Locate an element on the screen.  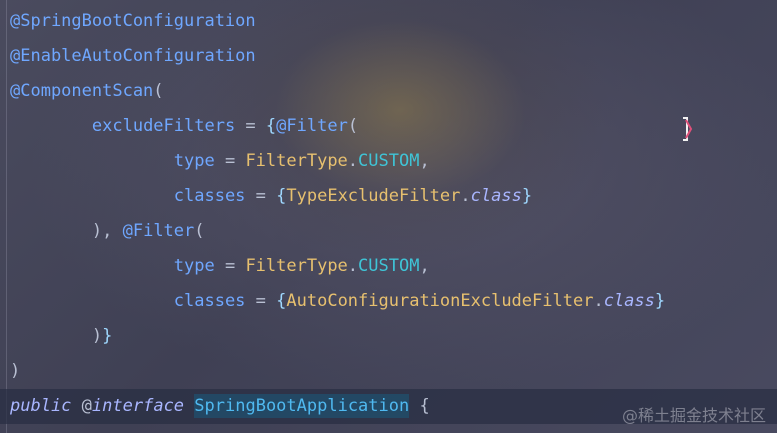
code-token: @SpringBootConfiguration is located at coordinates (133, 21).